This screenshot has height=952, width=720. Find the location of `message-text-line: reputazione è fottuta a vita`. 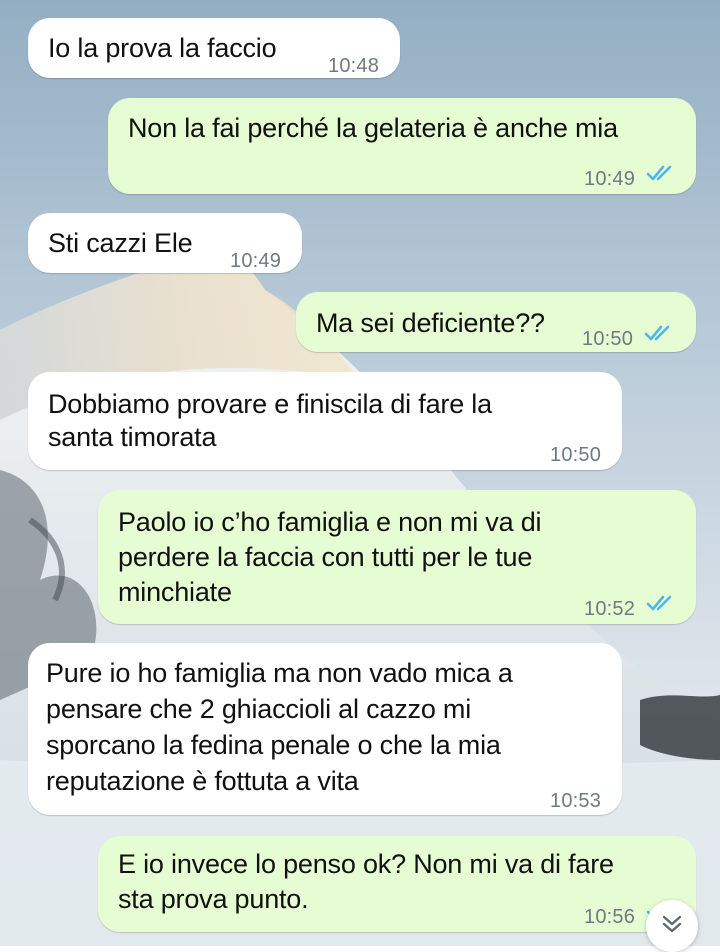

message-text-line: reputazione è fottuta a vita is located at coordinates (202, 781).